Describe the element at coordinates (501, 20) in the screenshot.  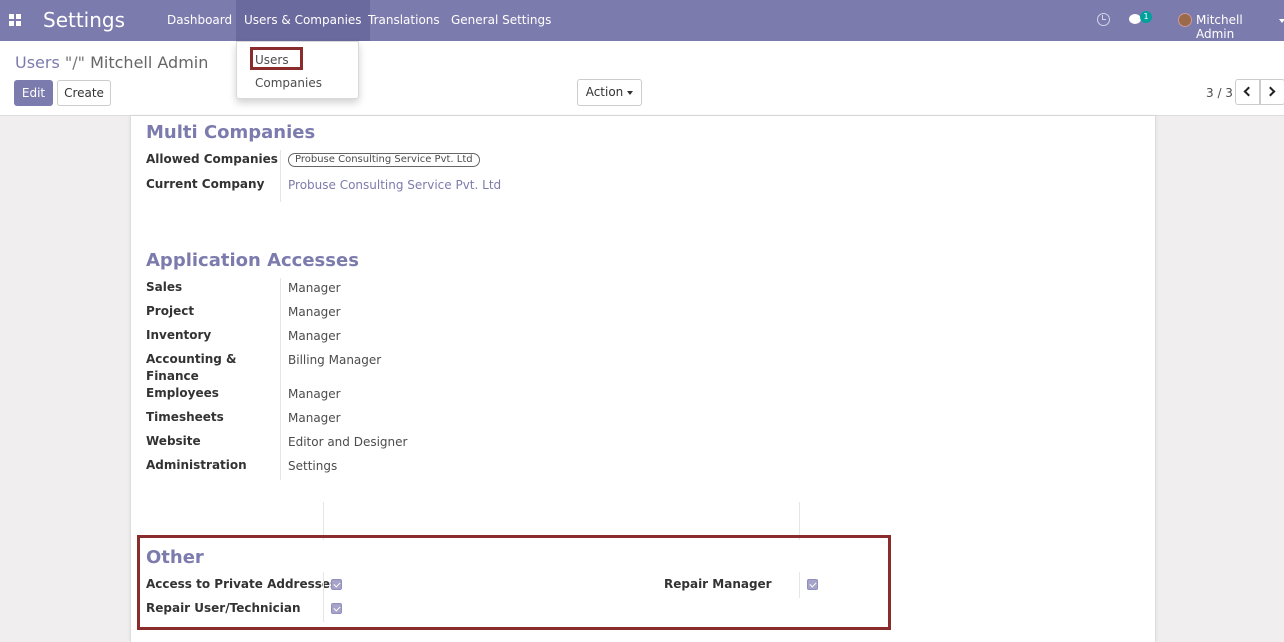
I see `menu-general-settings: General Settings` at that location.